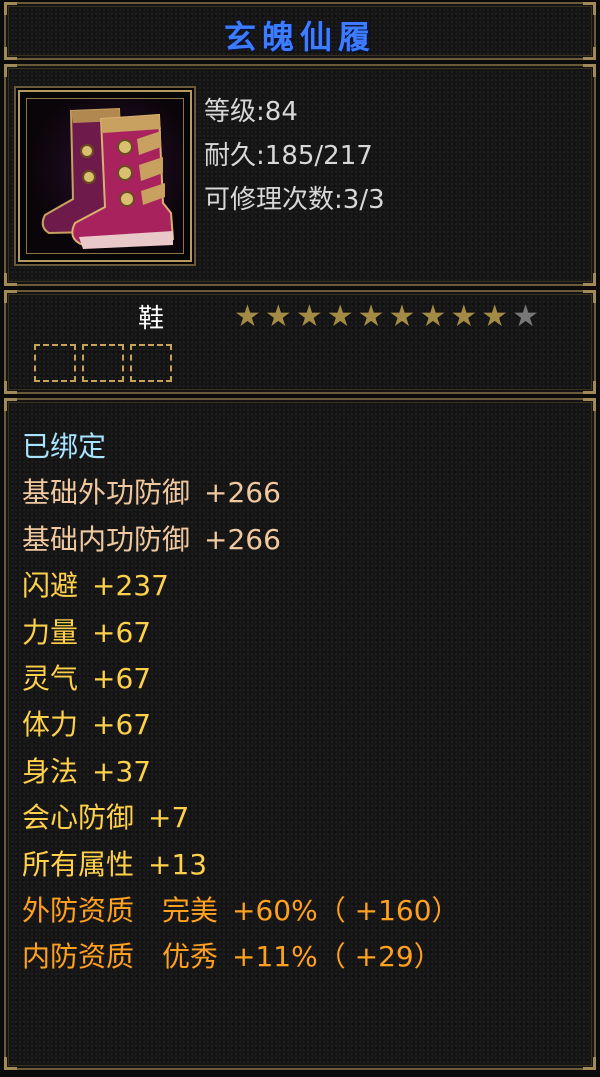  What do you see at coordinates (386, 317) in the screenshot?
I see `star-rating: ★ ★ ★ ★ ★ ★ ★ ★ ★ ★` at bounding box center [386, 317].